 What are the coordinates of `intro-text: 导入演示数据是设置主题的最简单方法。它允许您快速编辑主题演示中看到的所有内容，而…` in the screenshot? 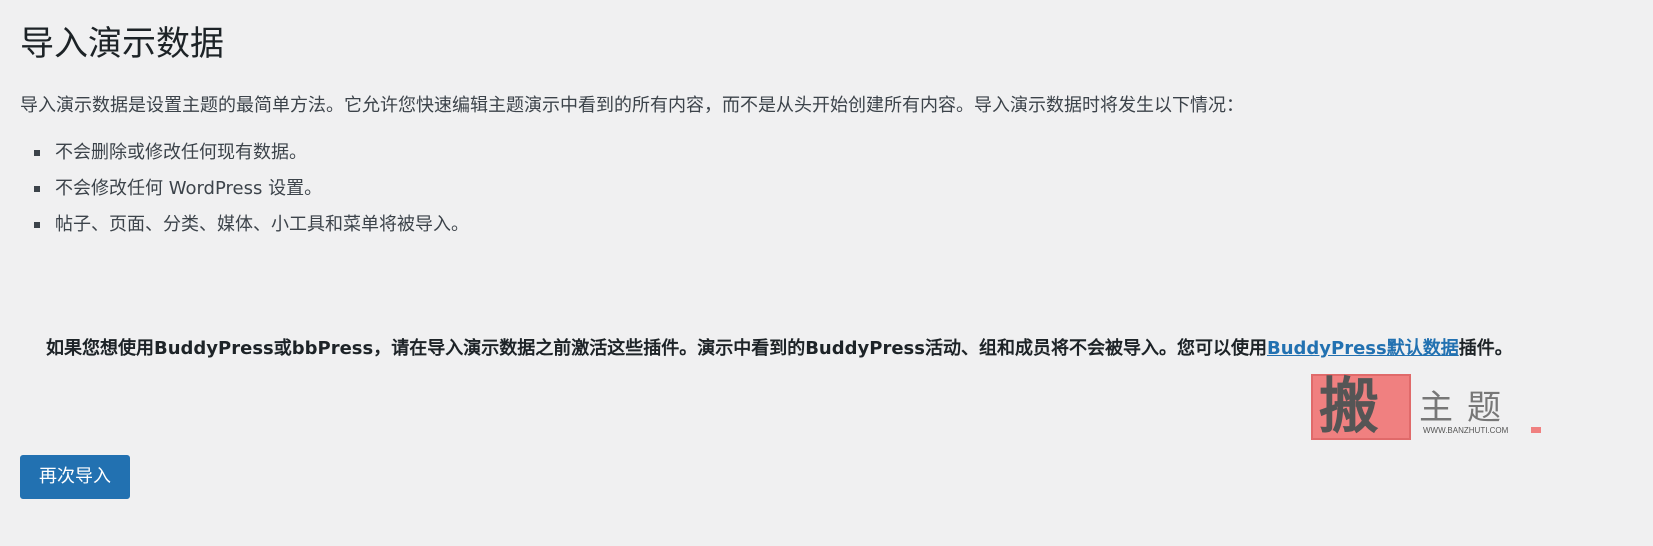 It's located at (632, 105).